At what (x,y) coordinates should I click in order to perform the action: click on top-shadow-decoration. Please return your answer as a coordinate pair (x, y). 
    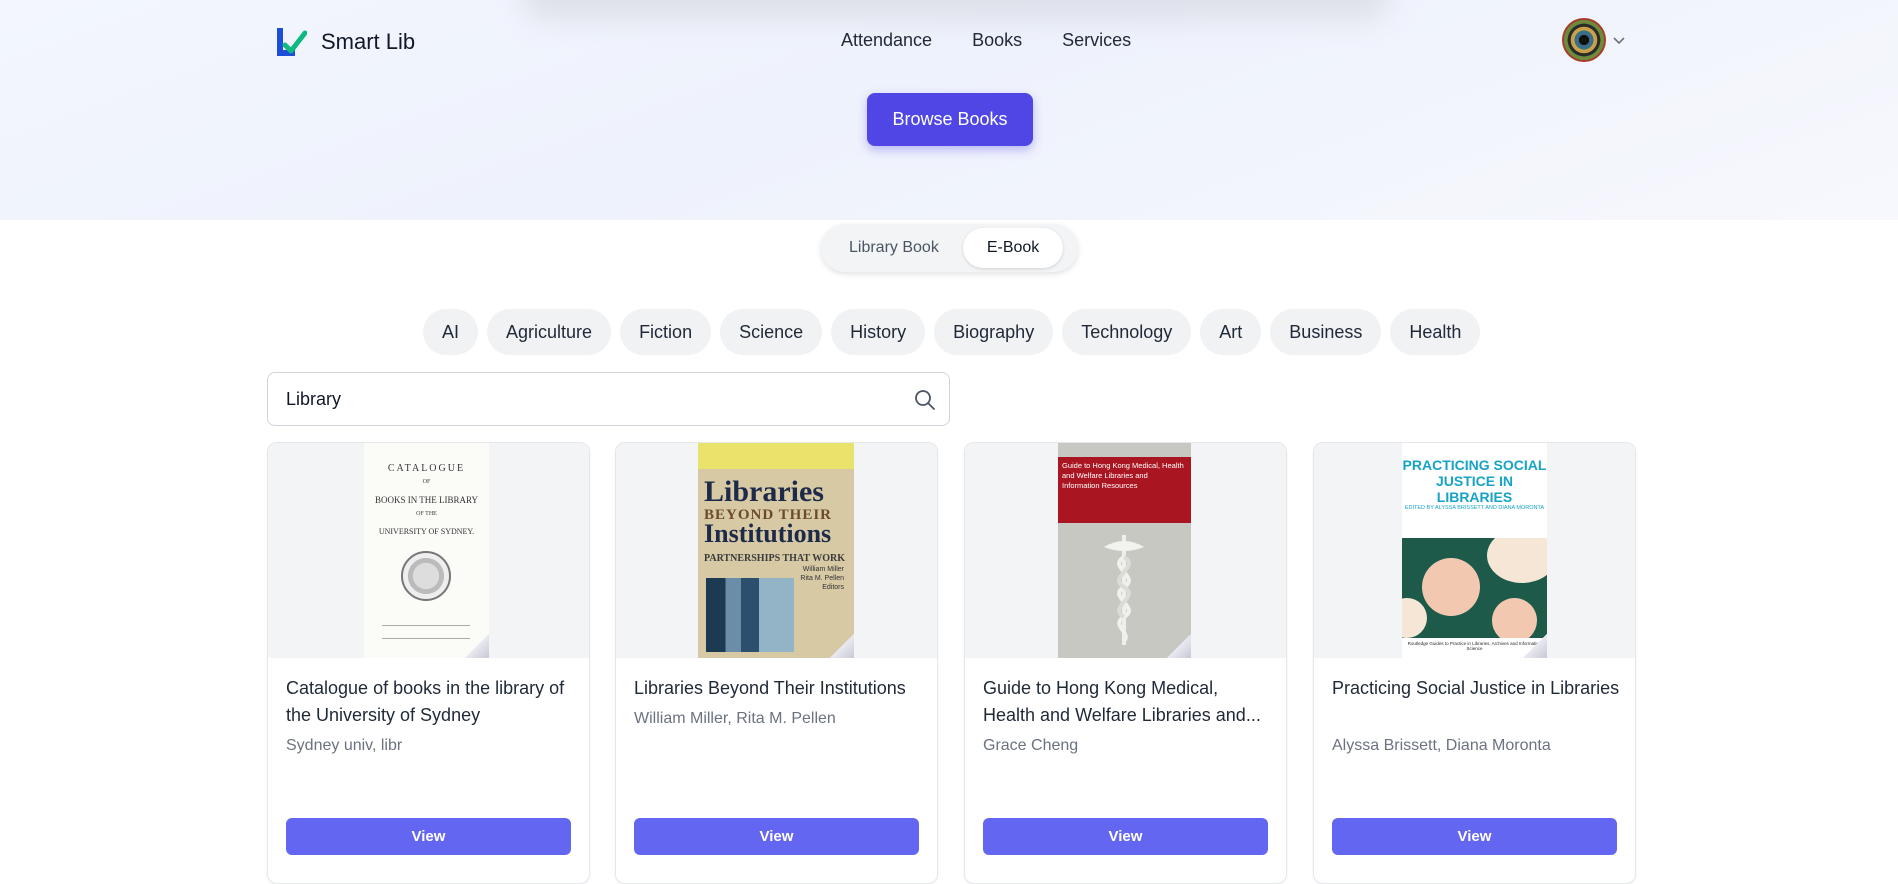
    Looking at the image, I should click on (955, 10).